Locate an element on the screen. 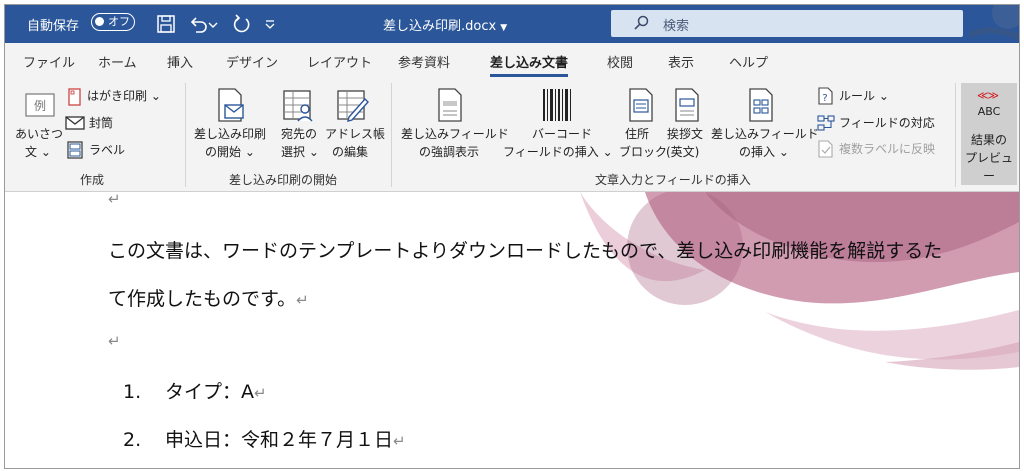  preview-abc-icon: ABC is located at coordinates (989, 111).